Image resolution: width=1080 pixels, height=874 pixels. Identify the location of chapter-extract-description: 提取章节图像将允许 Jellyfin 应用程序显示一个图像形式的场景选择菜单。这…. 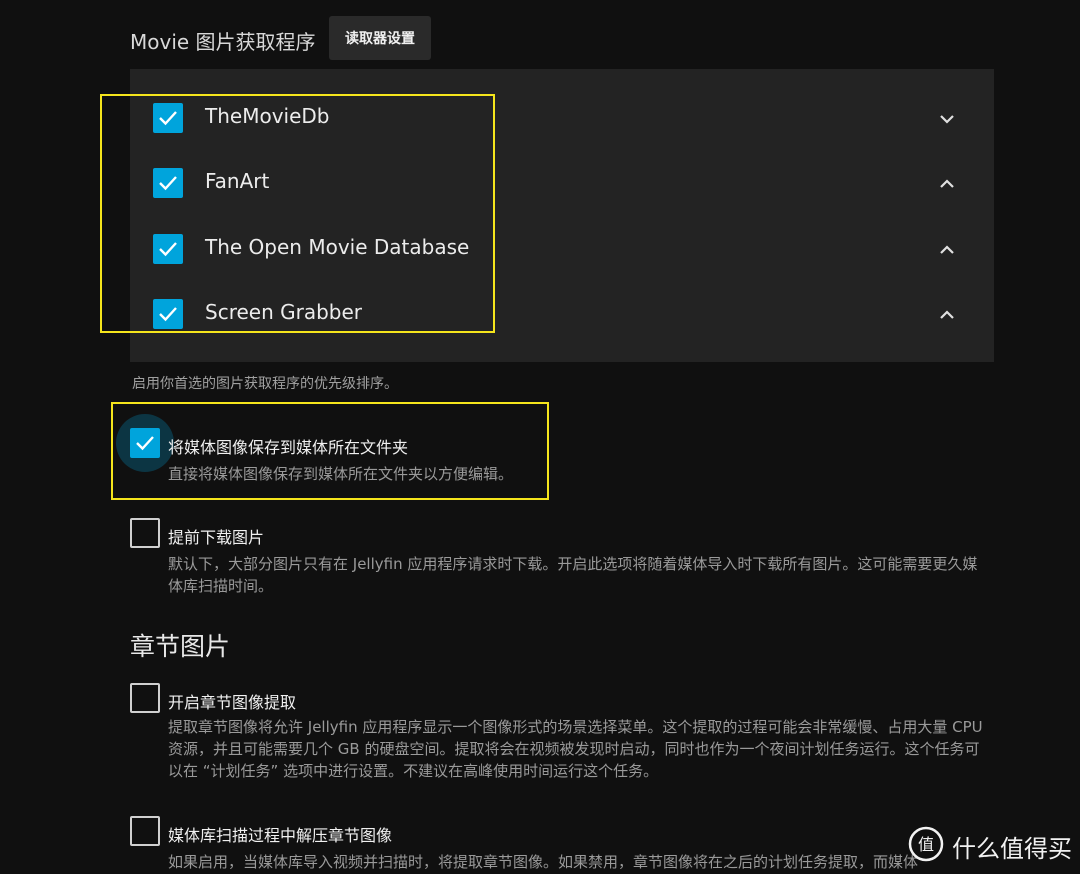
(575, 749).